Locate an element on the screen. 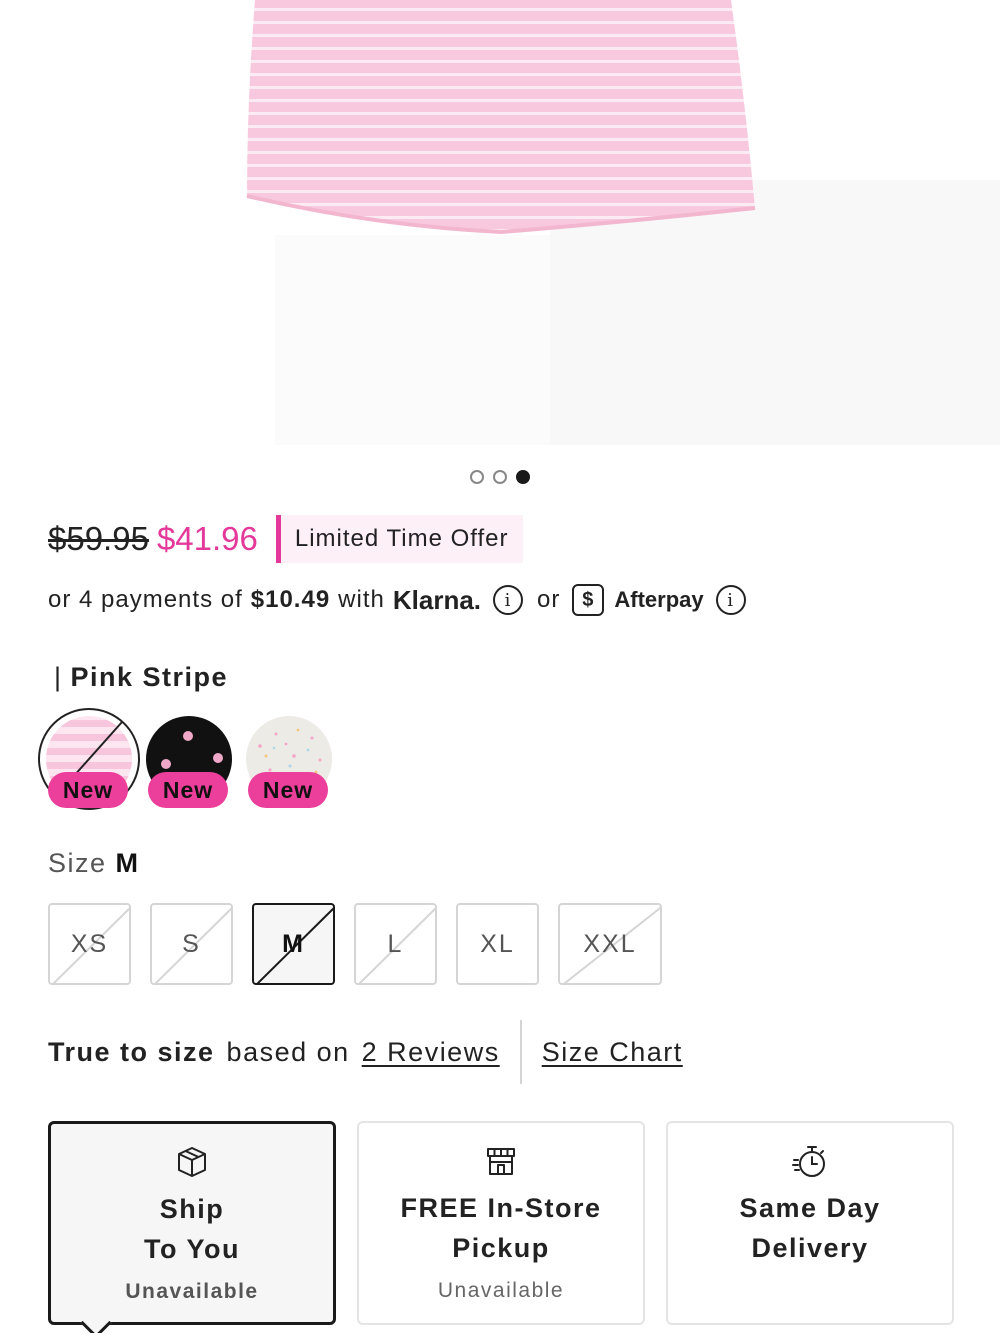 This screenshot has width=1000, height=1333. sale-price: $41.96 is located at coordinates (207, 538).